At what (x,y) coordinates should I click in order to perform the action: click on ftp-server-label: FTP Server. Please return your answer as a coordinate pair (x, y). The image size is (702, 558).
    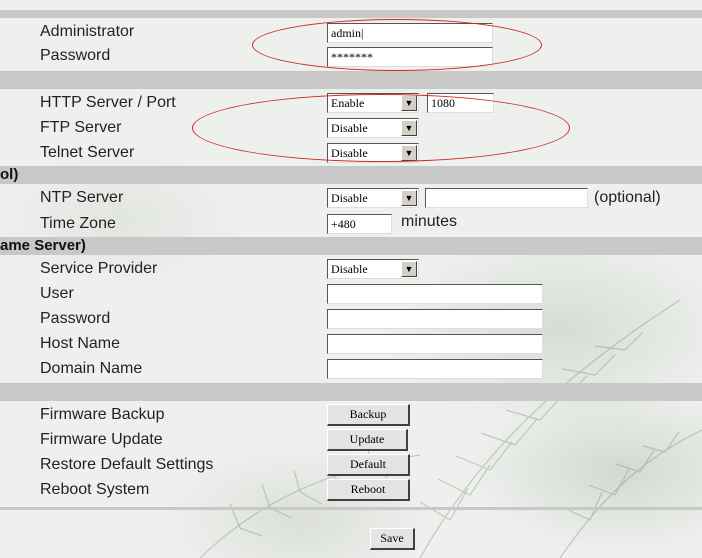
    Looking at the image, I should click on (81, 127).